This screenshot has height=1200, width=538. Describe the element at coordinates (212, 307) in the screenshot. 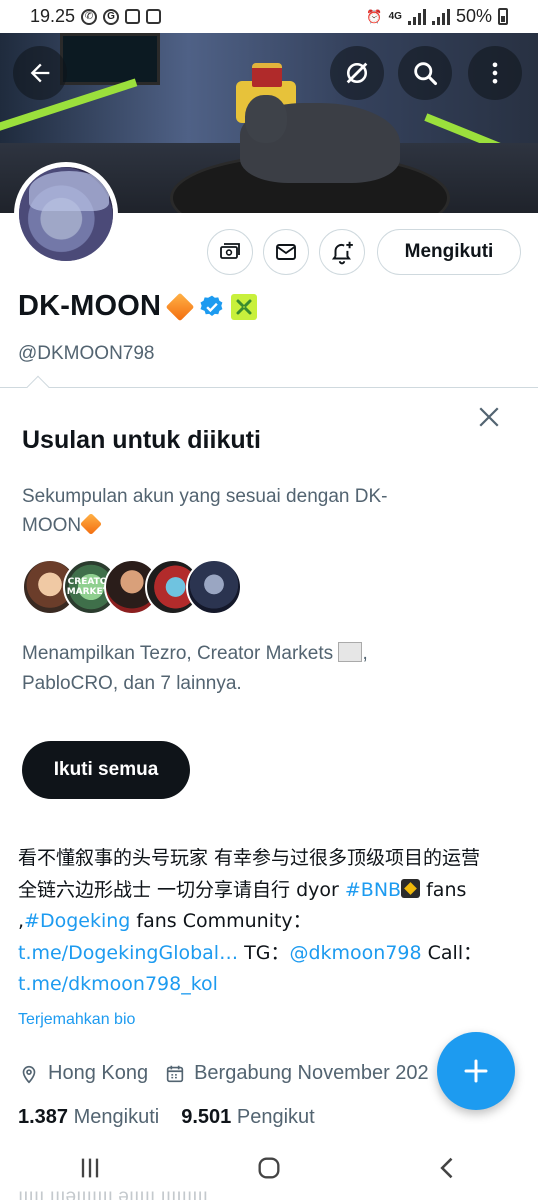

I see `verified-badge-icon` at that location.